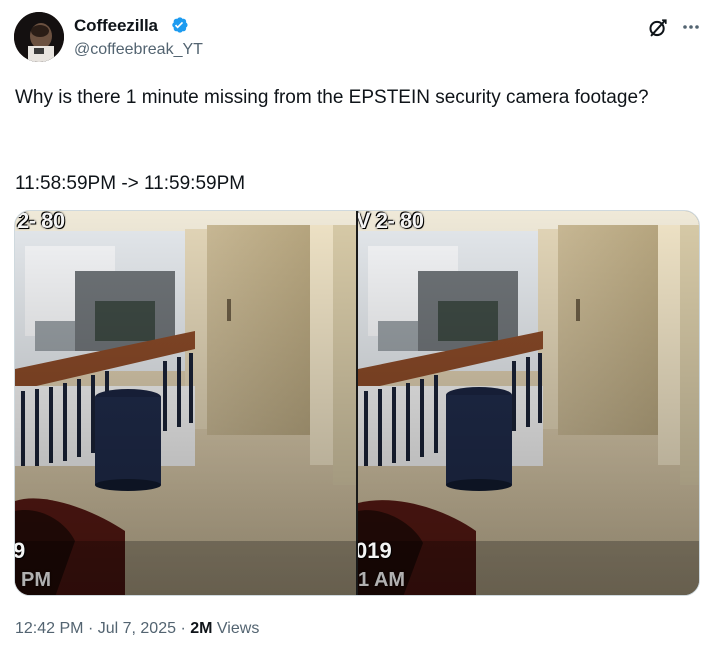 The image size is (716, 660). I want to click on camera-overlay-date: 019, so click(375, 550).